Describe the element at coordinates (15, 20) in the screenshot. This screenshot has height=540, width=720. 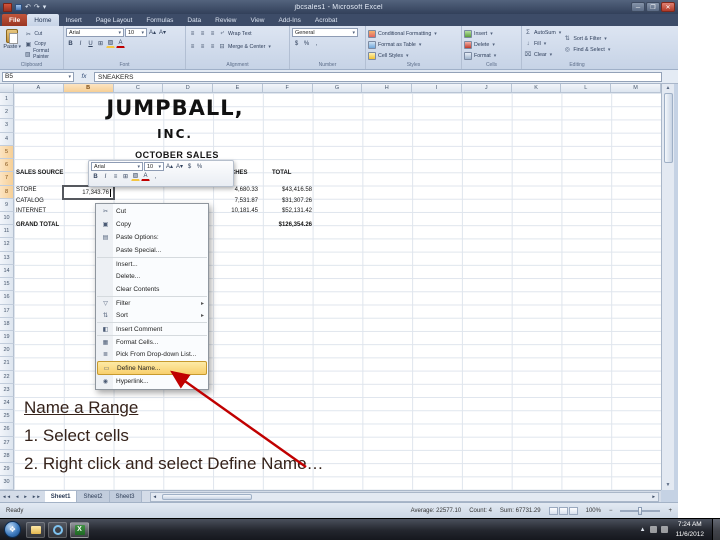
I see `ribbon-tab: File` at that location.